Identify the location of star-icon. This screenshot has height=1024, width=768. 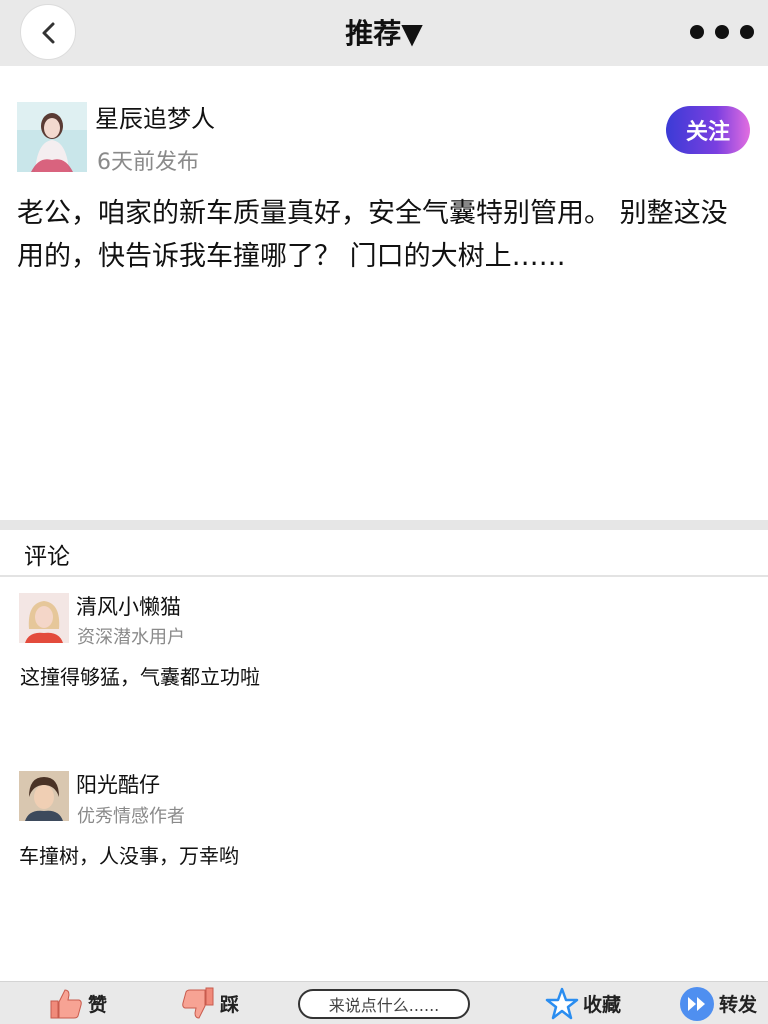
(562, 1003).